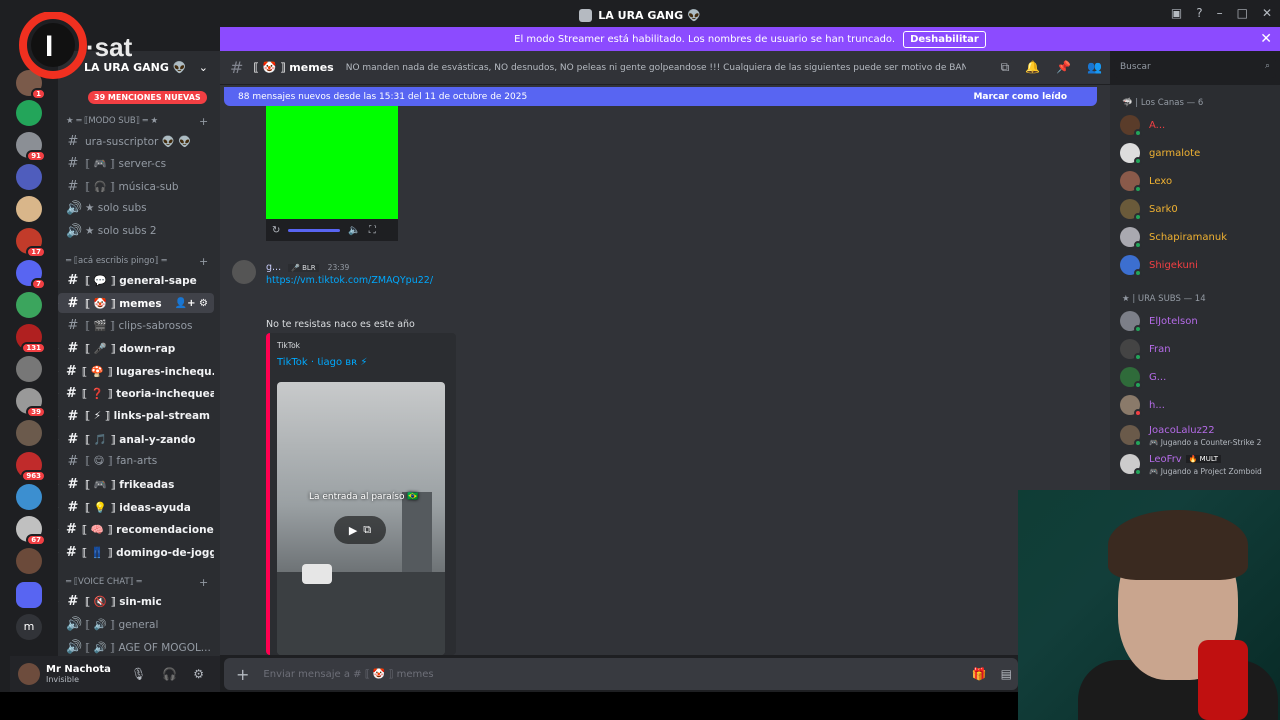  Describe the element at coordinates (138, 674) in the screenshot. I see `microphone-icon: 🎙` at that location.